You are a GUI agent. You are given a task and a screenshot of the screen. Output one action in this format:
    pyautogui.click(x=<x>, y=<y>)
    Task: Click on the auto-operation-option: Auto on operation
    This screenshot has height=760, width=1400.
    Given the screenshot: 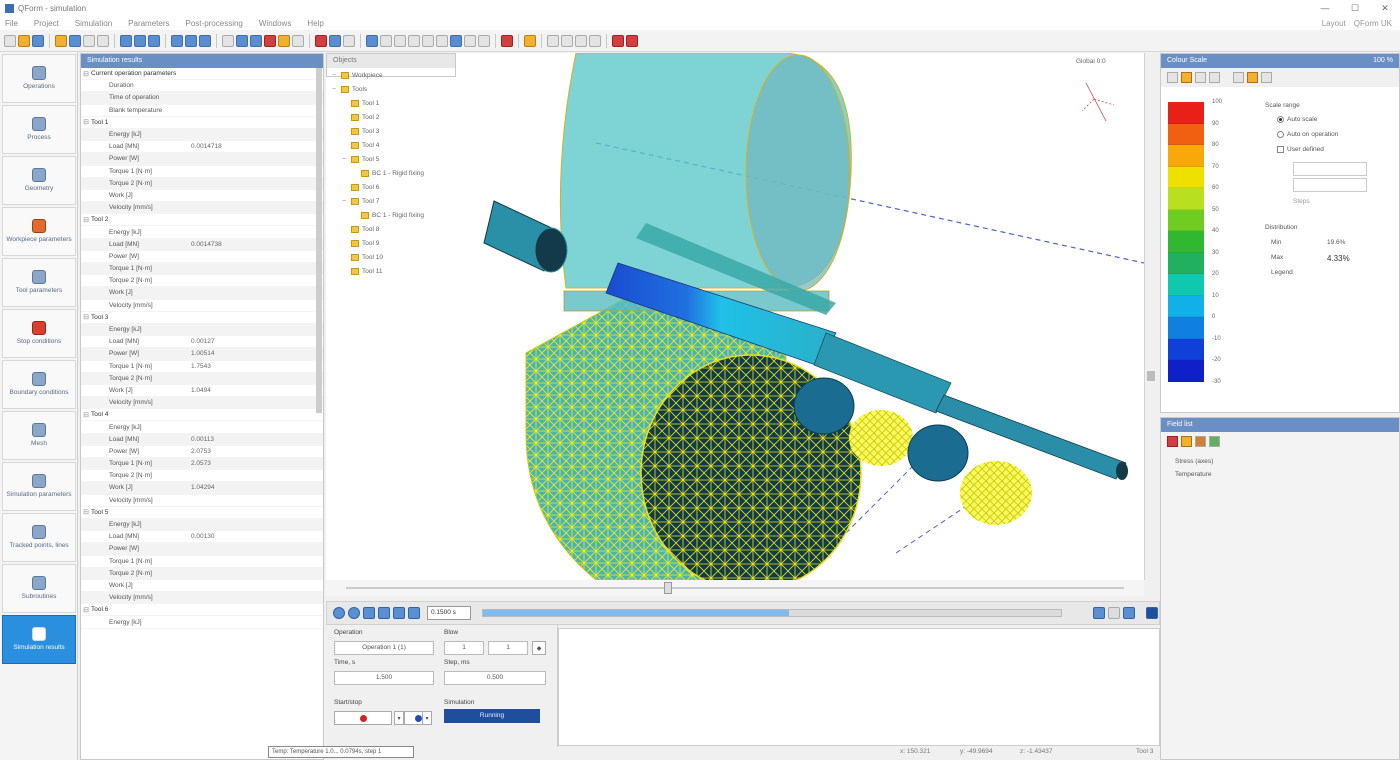 What is the action you would take?
    pyautogui.click(x=1307, y=134)
    